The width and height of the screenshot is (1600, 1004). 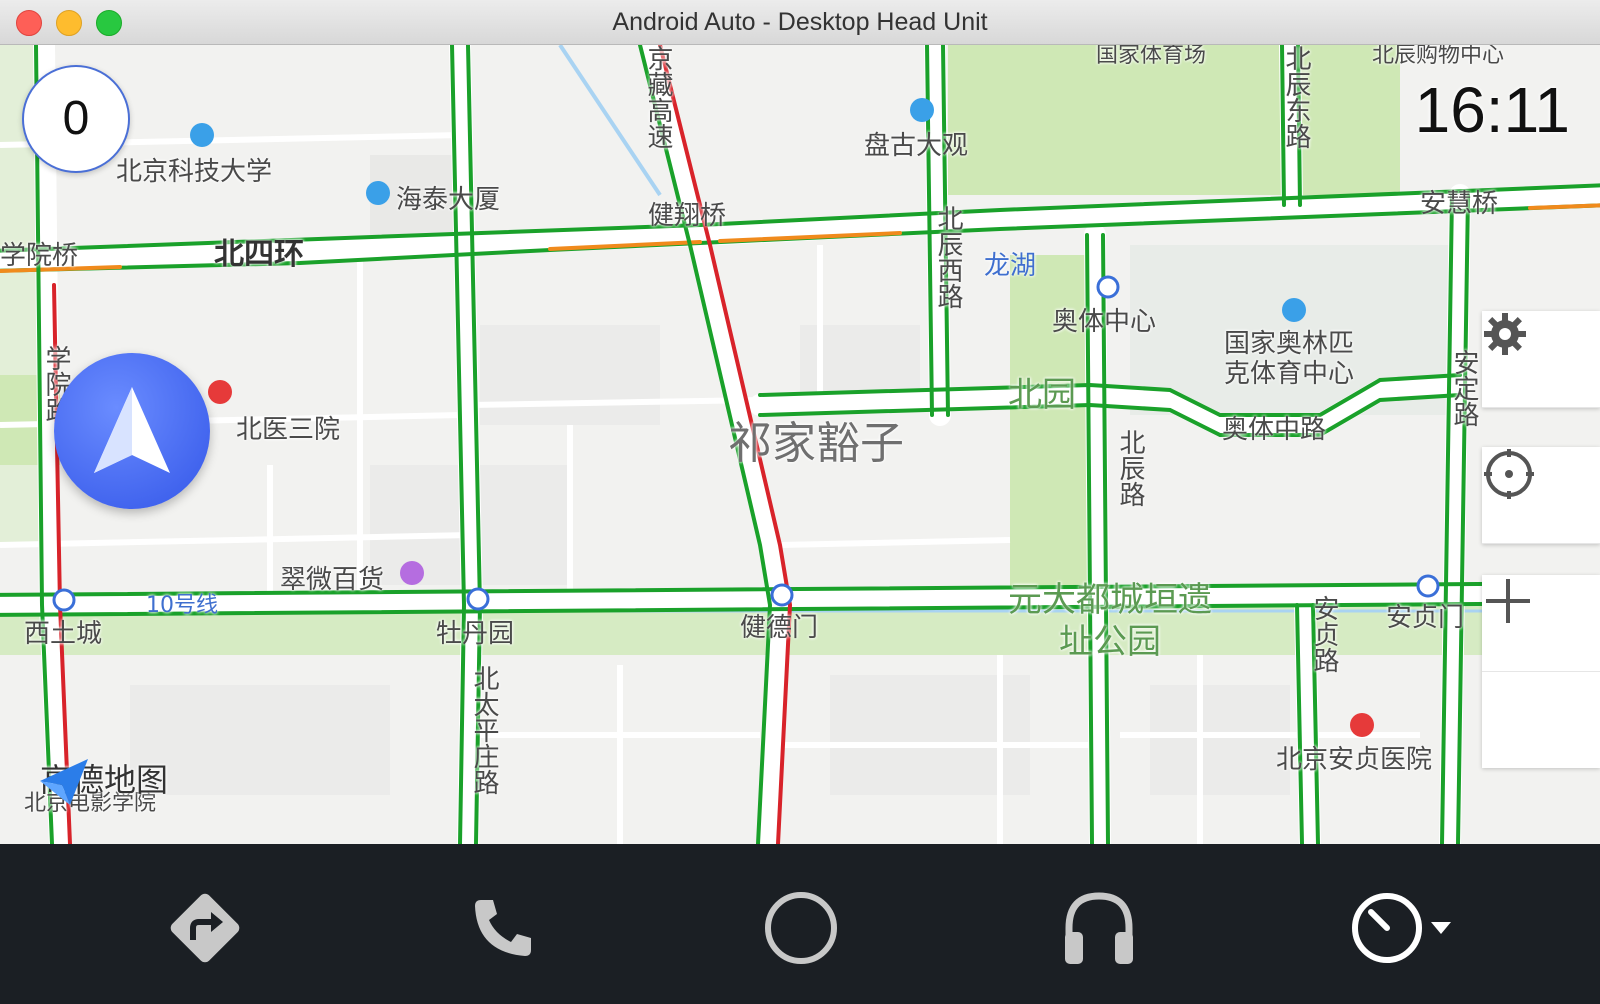 I want to click on settings-cell, so click(x=1541, y=359).